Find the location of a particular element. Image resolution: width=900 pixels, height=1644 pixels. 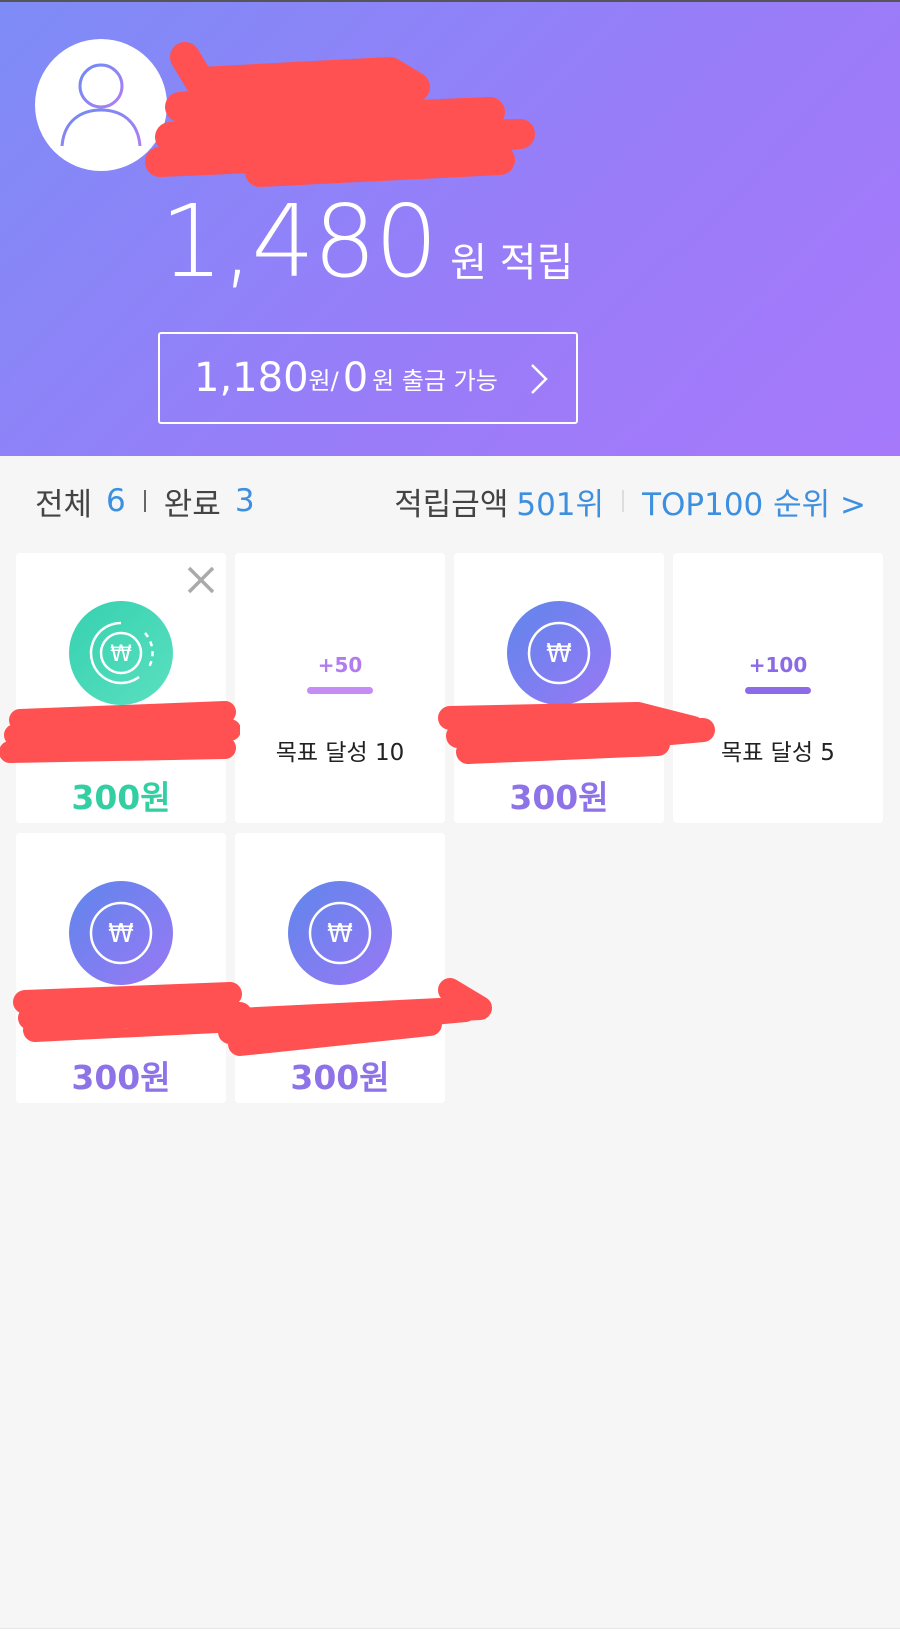

rank-value: 501위 is located at coordinates (560, 504).